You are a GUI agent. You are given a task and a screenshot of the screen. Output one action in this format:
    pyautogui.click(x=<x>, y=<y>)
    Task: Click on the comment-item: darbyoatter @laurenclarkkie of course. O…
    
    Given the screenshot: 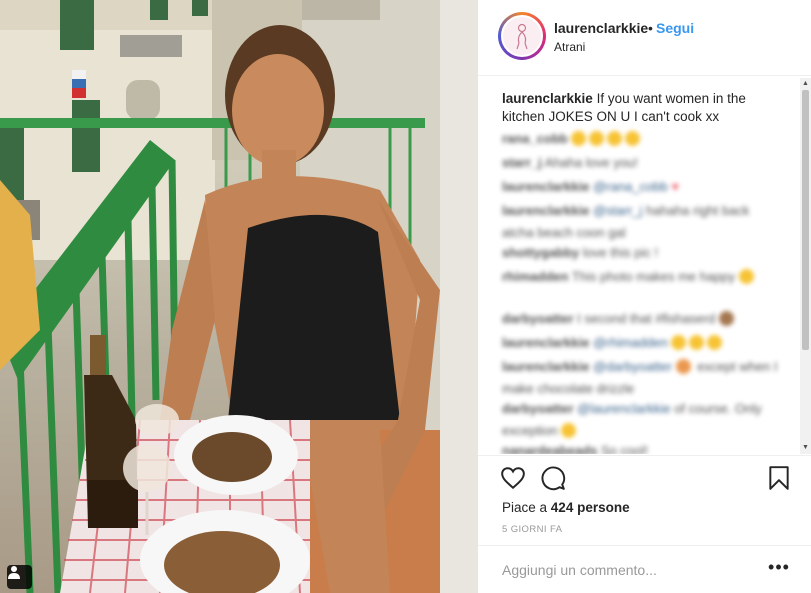 What is the action you would take?
    pyautogui.click(x=640, y=420)
    